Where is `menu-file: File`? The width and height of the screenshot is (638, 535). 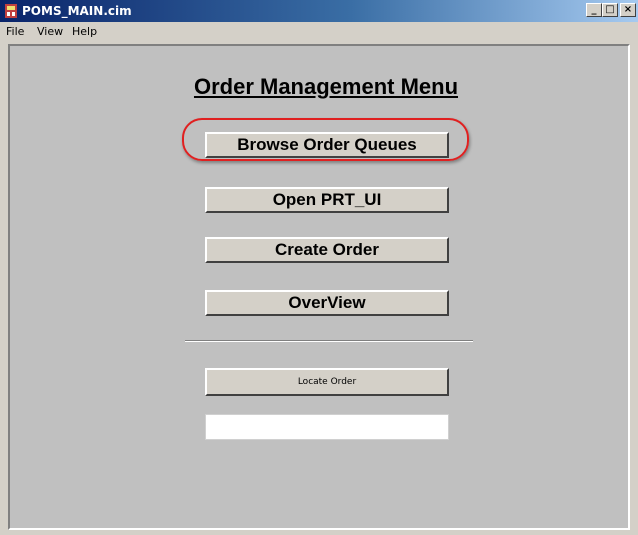
menu-file: File is located at coordinates (15, 31).